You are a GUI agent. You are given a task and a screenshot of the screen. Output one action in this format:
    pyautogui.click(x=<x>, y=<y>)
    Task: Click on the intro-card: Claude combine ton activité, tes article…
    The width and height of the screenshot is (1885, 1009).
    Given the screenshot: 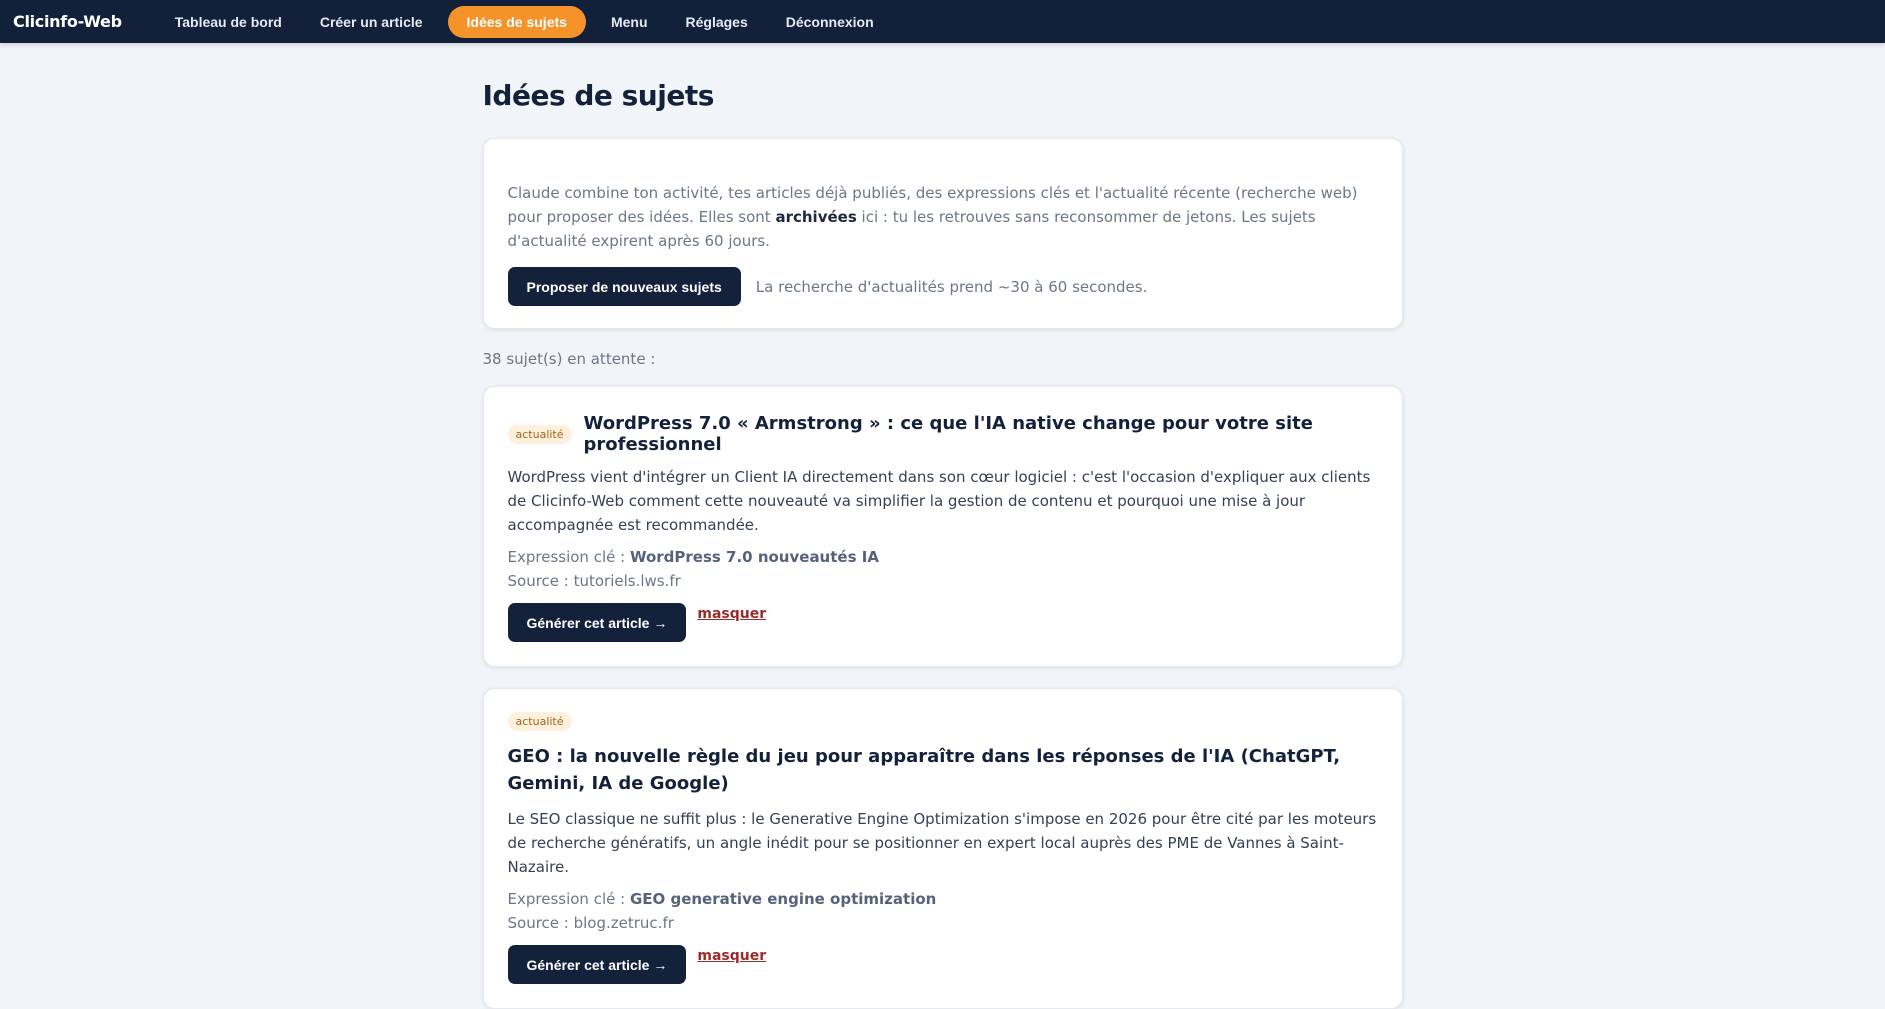 What is the action you would take?
    pyautogui.click(x=942, y=233)
    